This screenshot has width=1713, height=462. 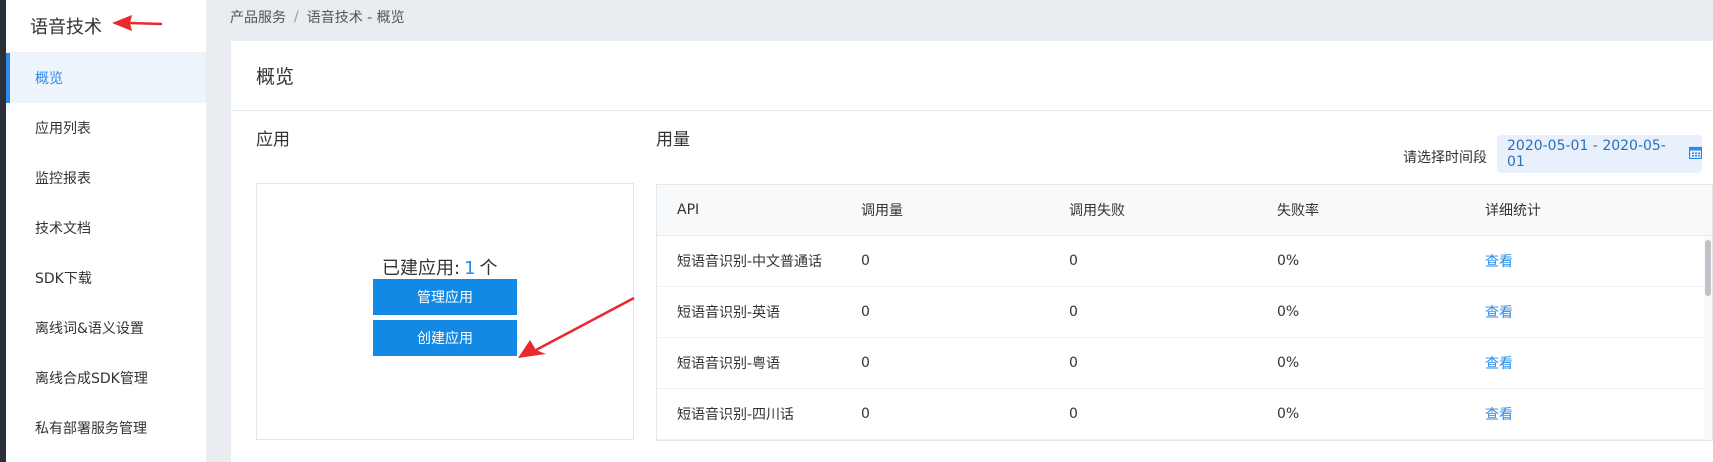 What do you see at coordinates (882, 211) in the screenshot?
I see `column-header-calls: 调用量` at bounding box center [882, 211].